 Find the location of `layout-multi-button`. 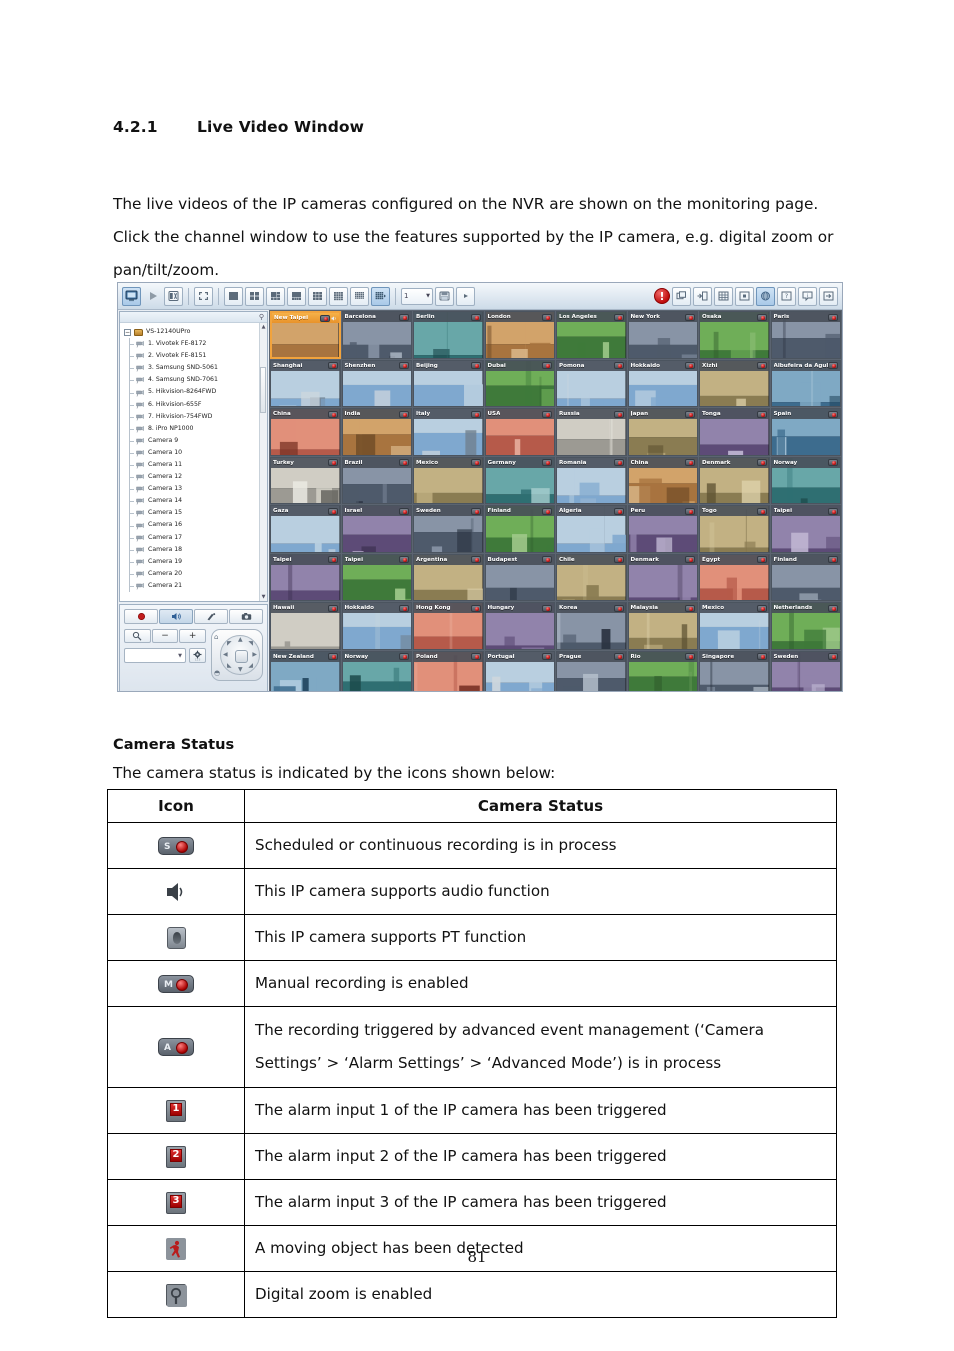

layout-multi-button is located at coordinates (380, 296).